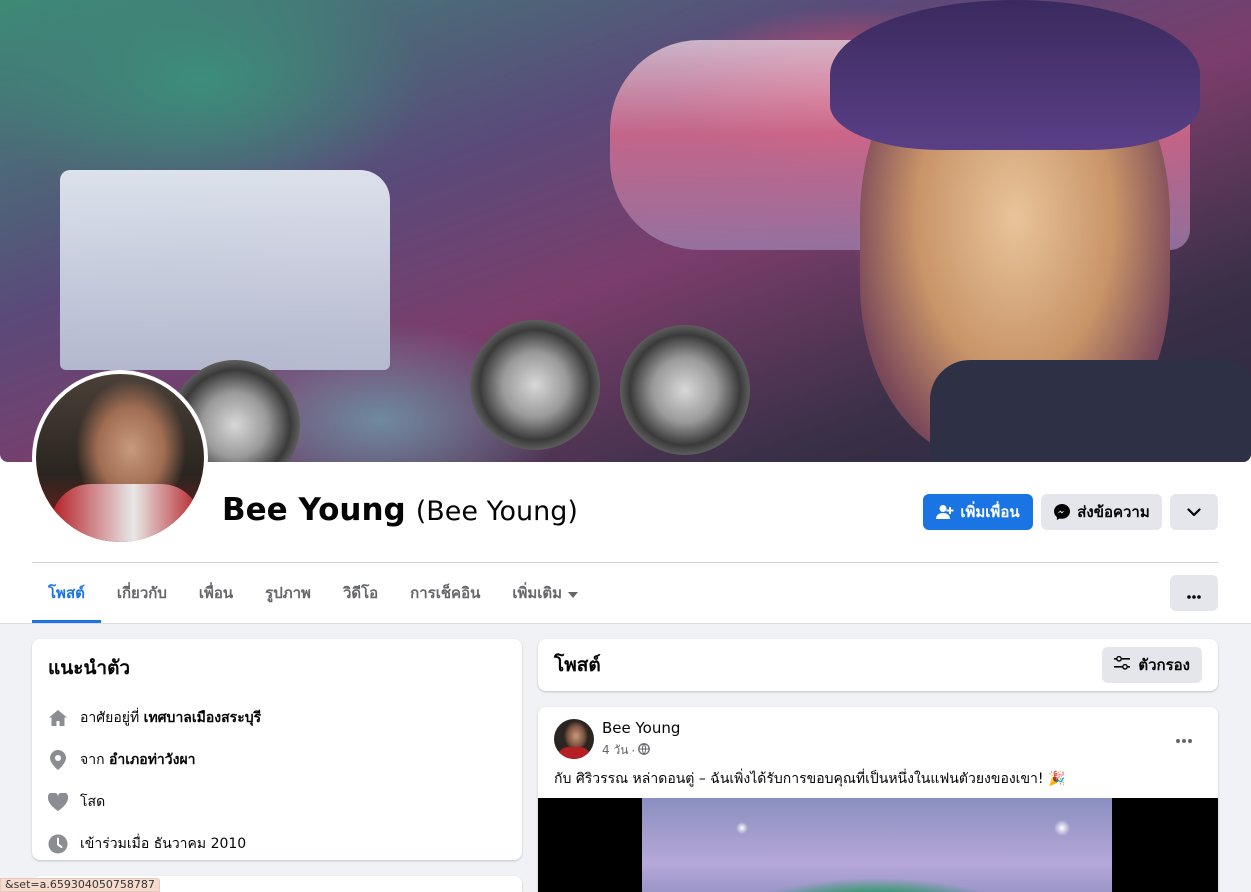 This screenshot has height=892, width=1251. Describe the element at coordinates (314, 510) in the screenshot. I see `profile-name: Bee Young` at that location.